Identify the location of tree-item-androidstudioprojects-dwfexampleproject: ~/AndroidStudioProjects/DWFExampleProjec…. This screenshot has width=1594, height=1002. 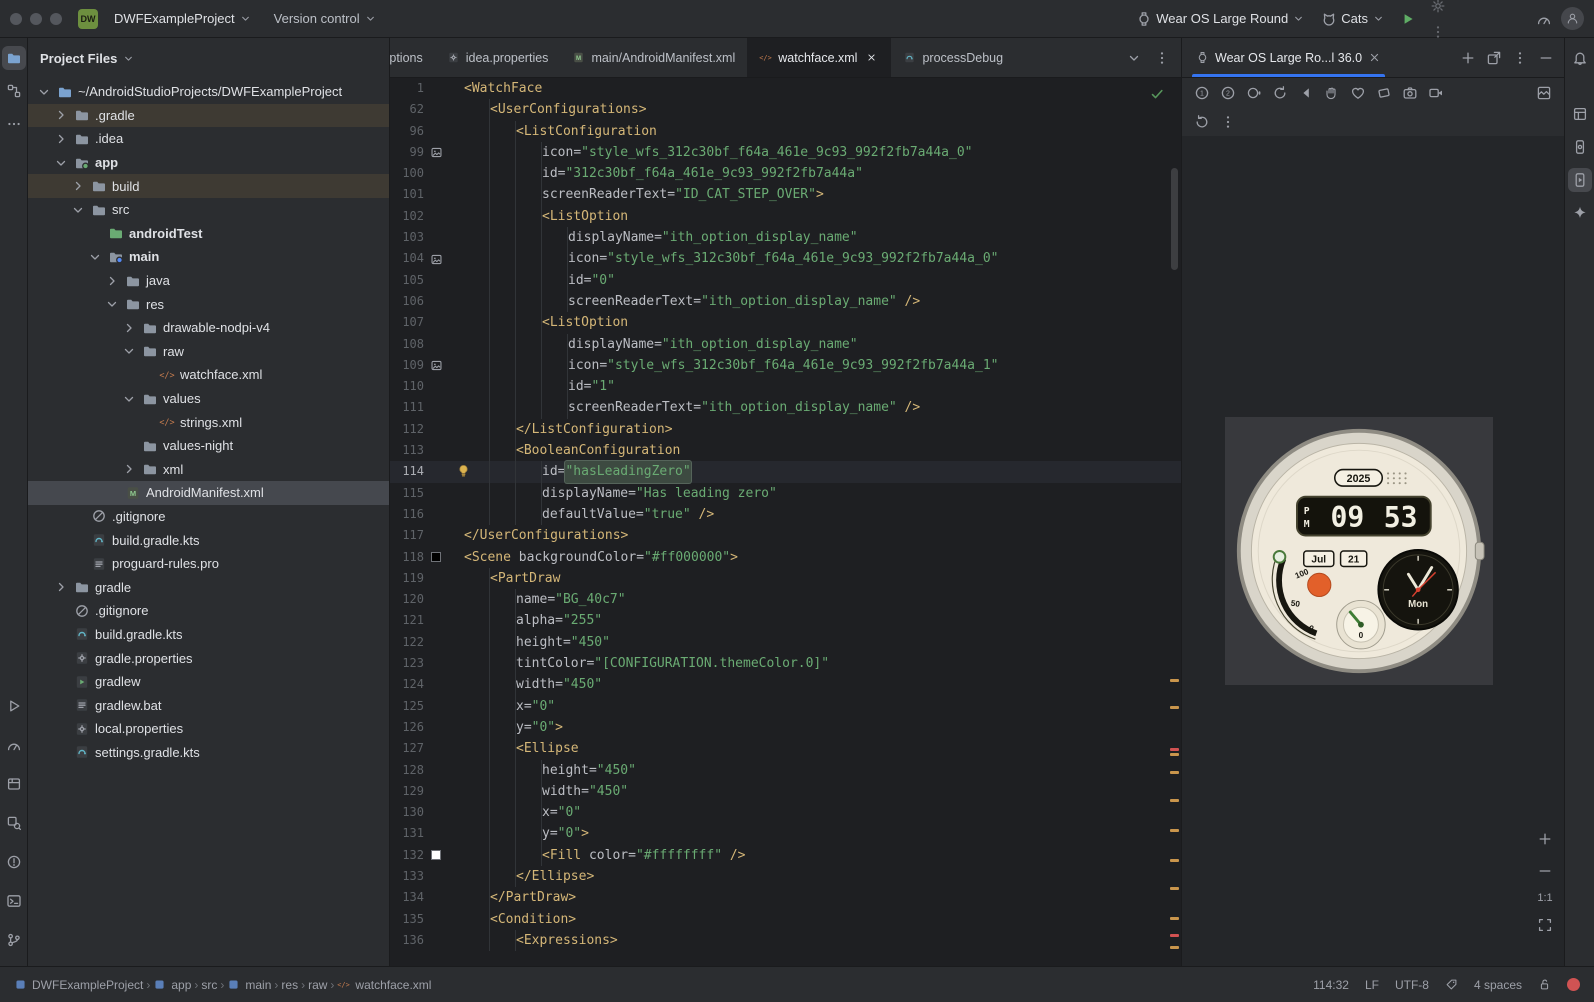
(208, 92).